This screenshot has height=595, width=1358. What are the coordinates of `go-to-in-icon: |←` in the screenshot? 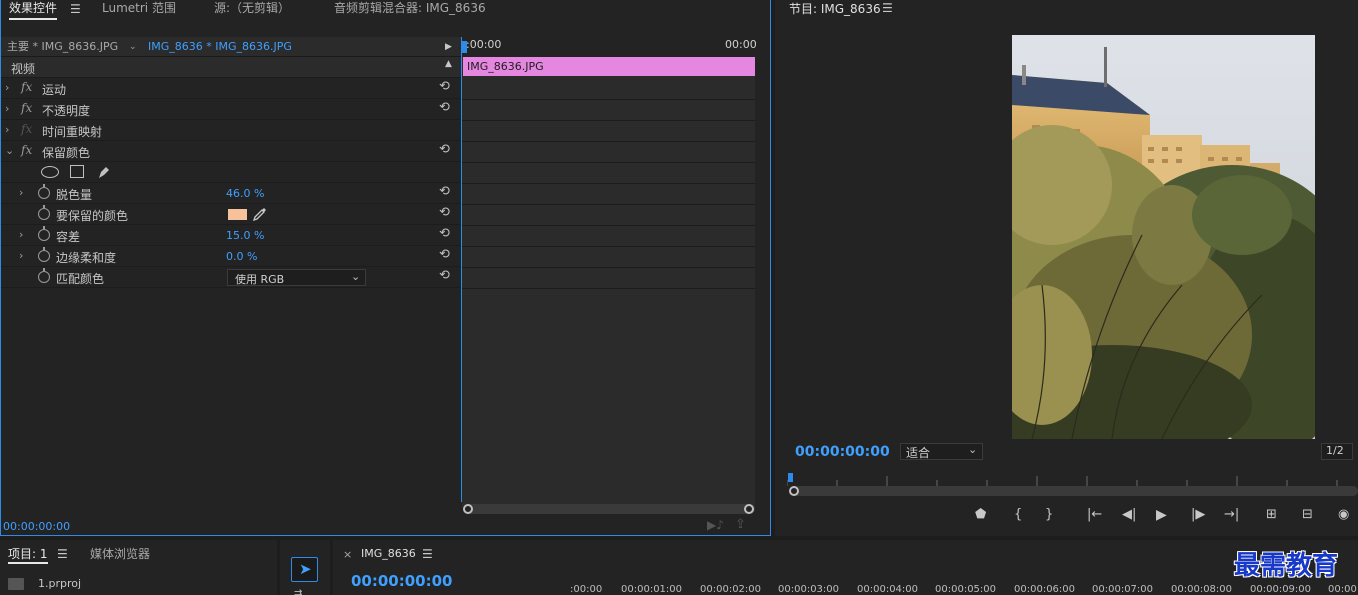 It's located at (1094, 514).